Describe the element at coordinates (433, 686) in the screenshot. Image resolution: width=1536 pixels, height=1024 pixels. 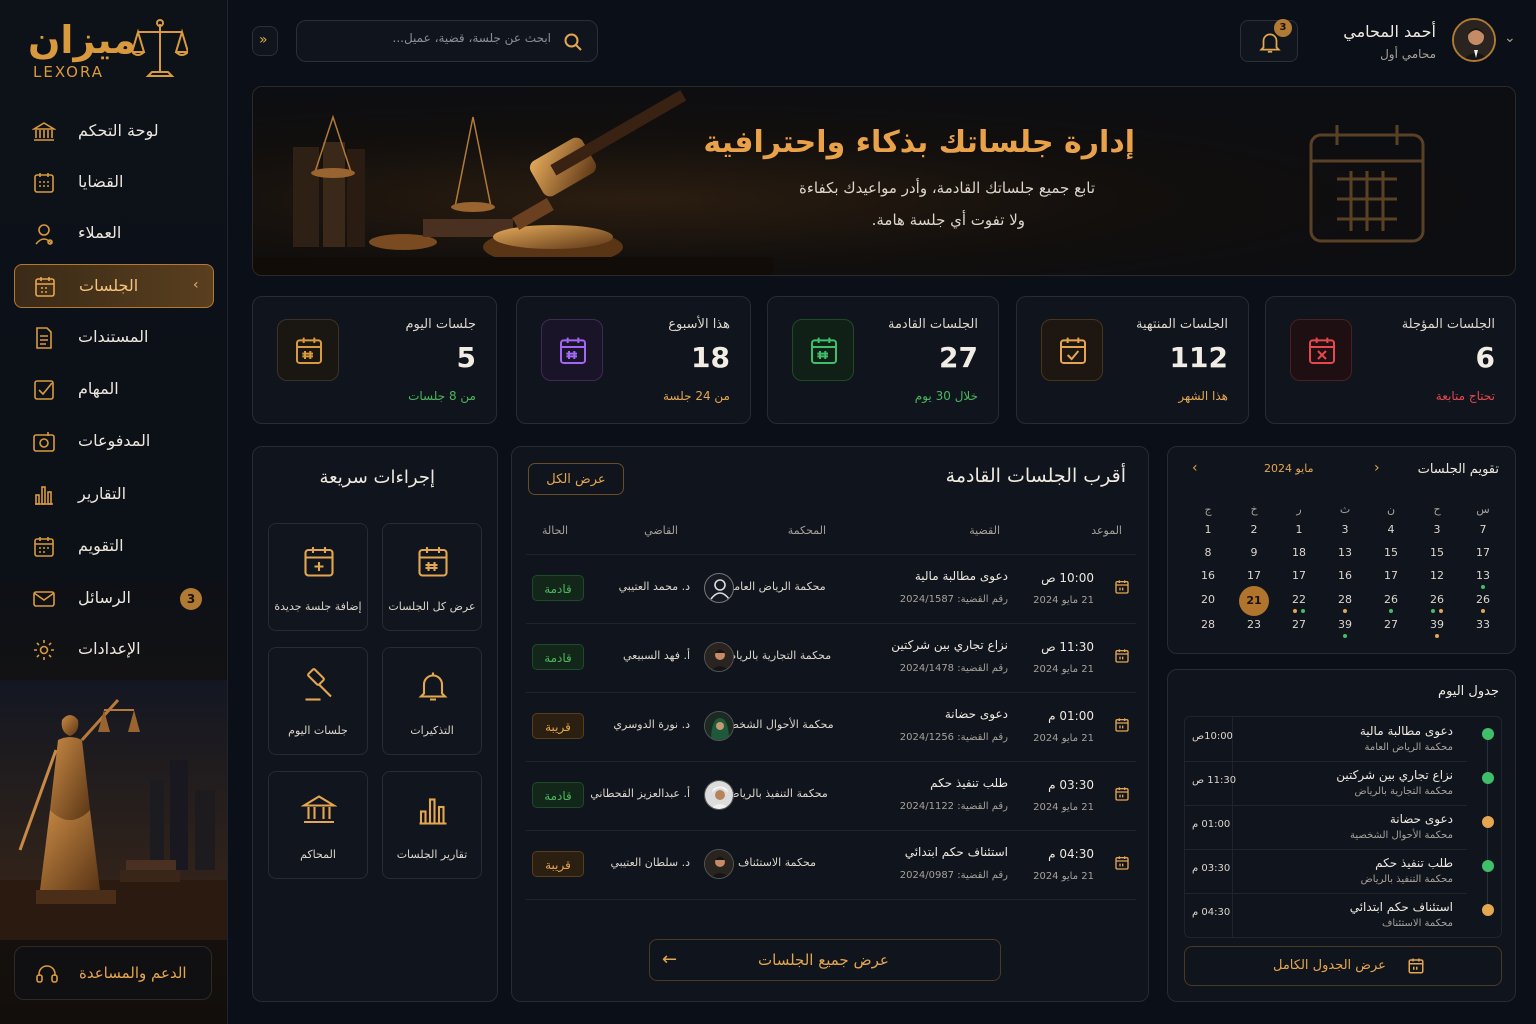
I see `bell-icon` at that location.